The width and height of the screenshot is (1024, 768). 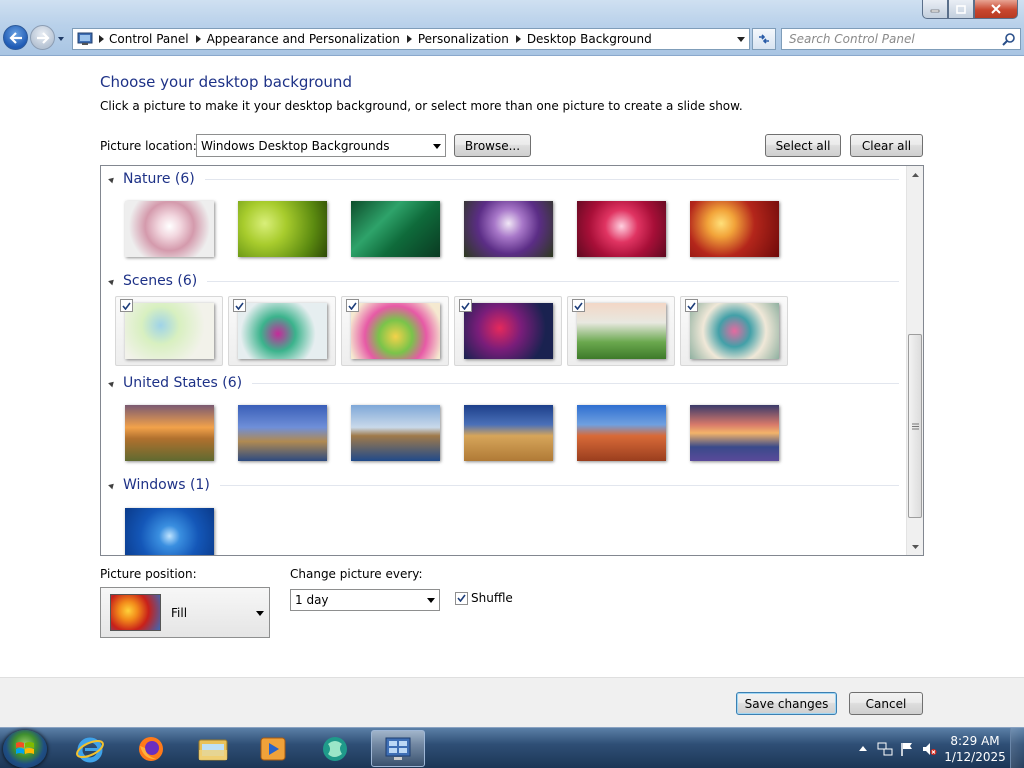 I want to click on forward-arrow-icon, so click(x=43, y=37).